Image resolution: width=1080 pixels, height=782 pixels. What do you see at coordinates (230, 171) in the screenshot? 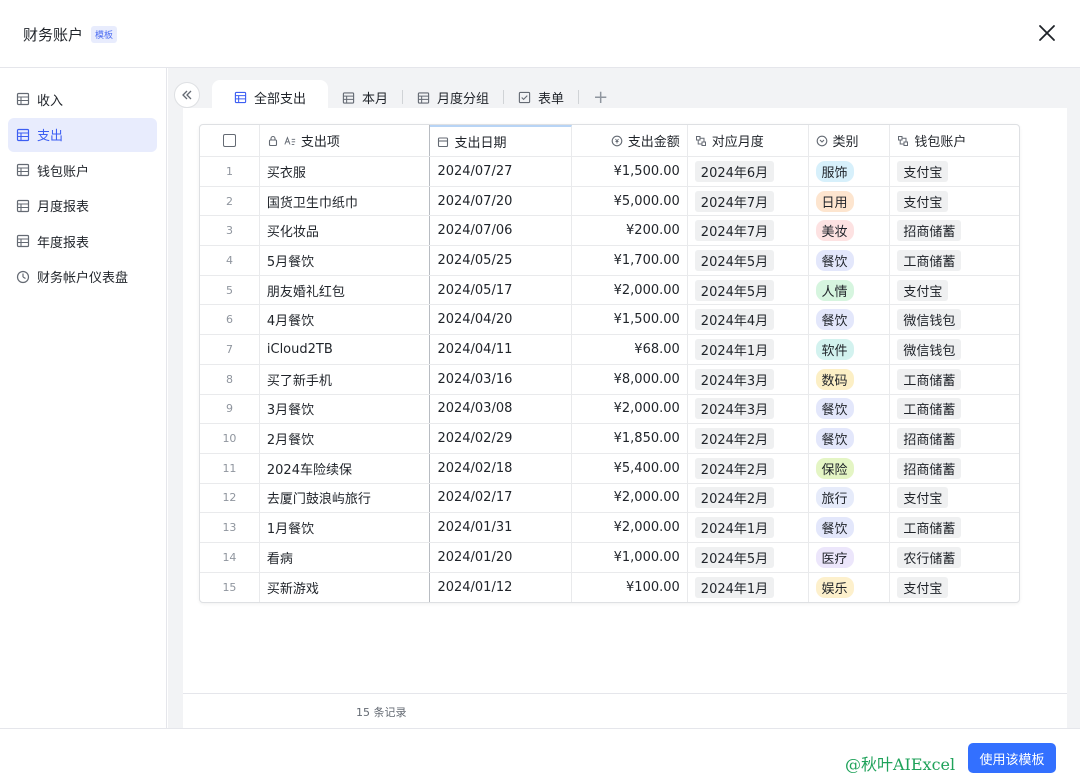
I see `row-number-cell: 1` at bounding box center [230, 171].